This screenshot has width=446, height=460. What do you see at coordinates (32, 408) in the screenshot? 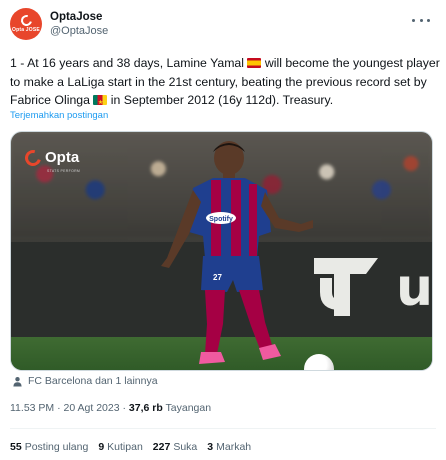
I see `tweet-time: 11.53 PM` at bounding box center [32, 408].